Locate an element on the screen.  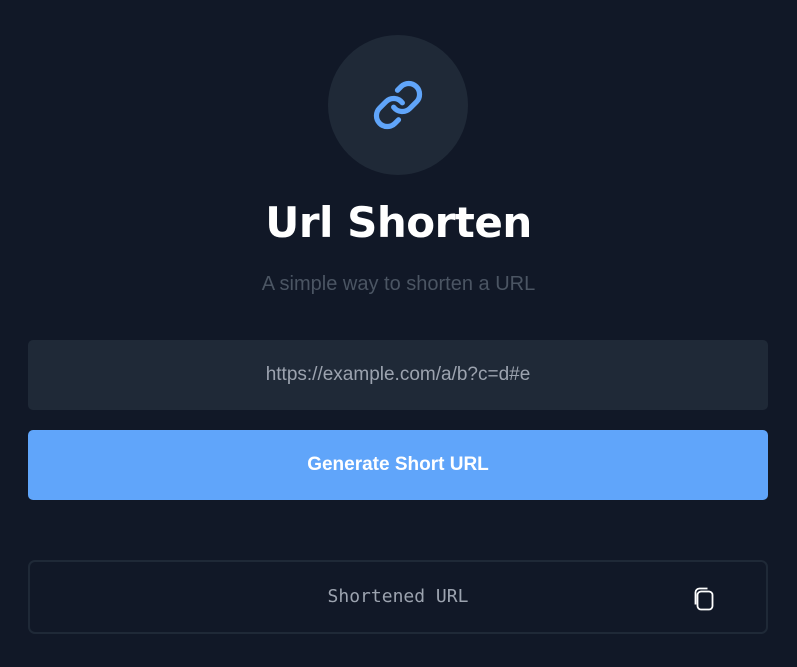
link-icon is located at coordinates (398, 105).